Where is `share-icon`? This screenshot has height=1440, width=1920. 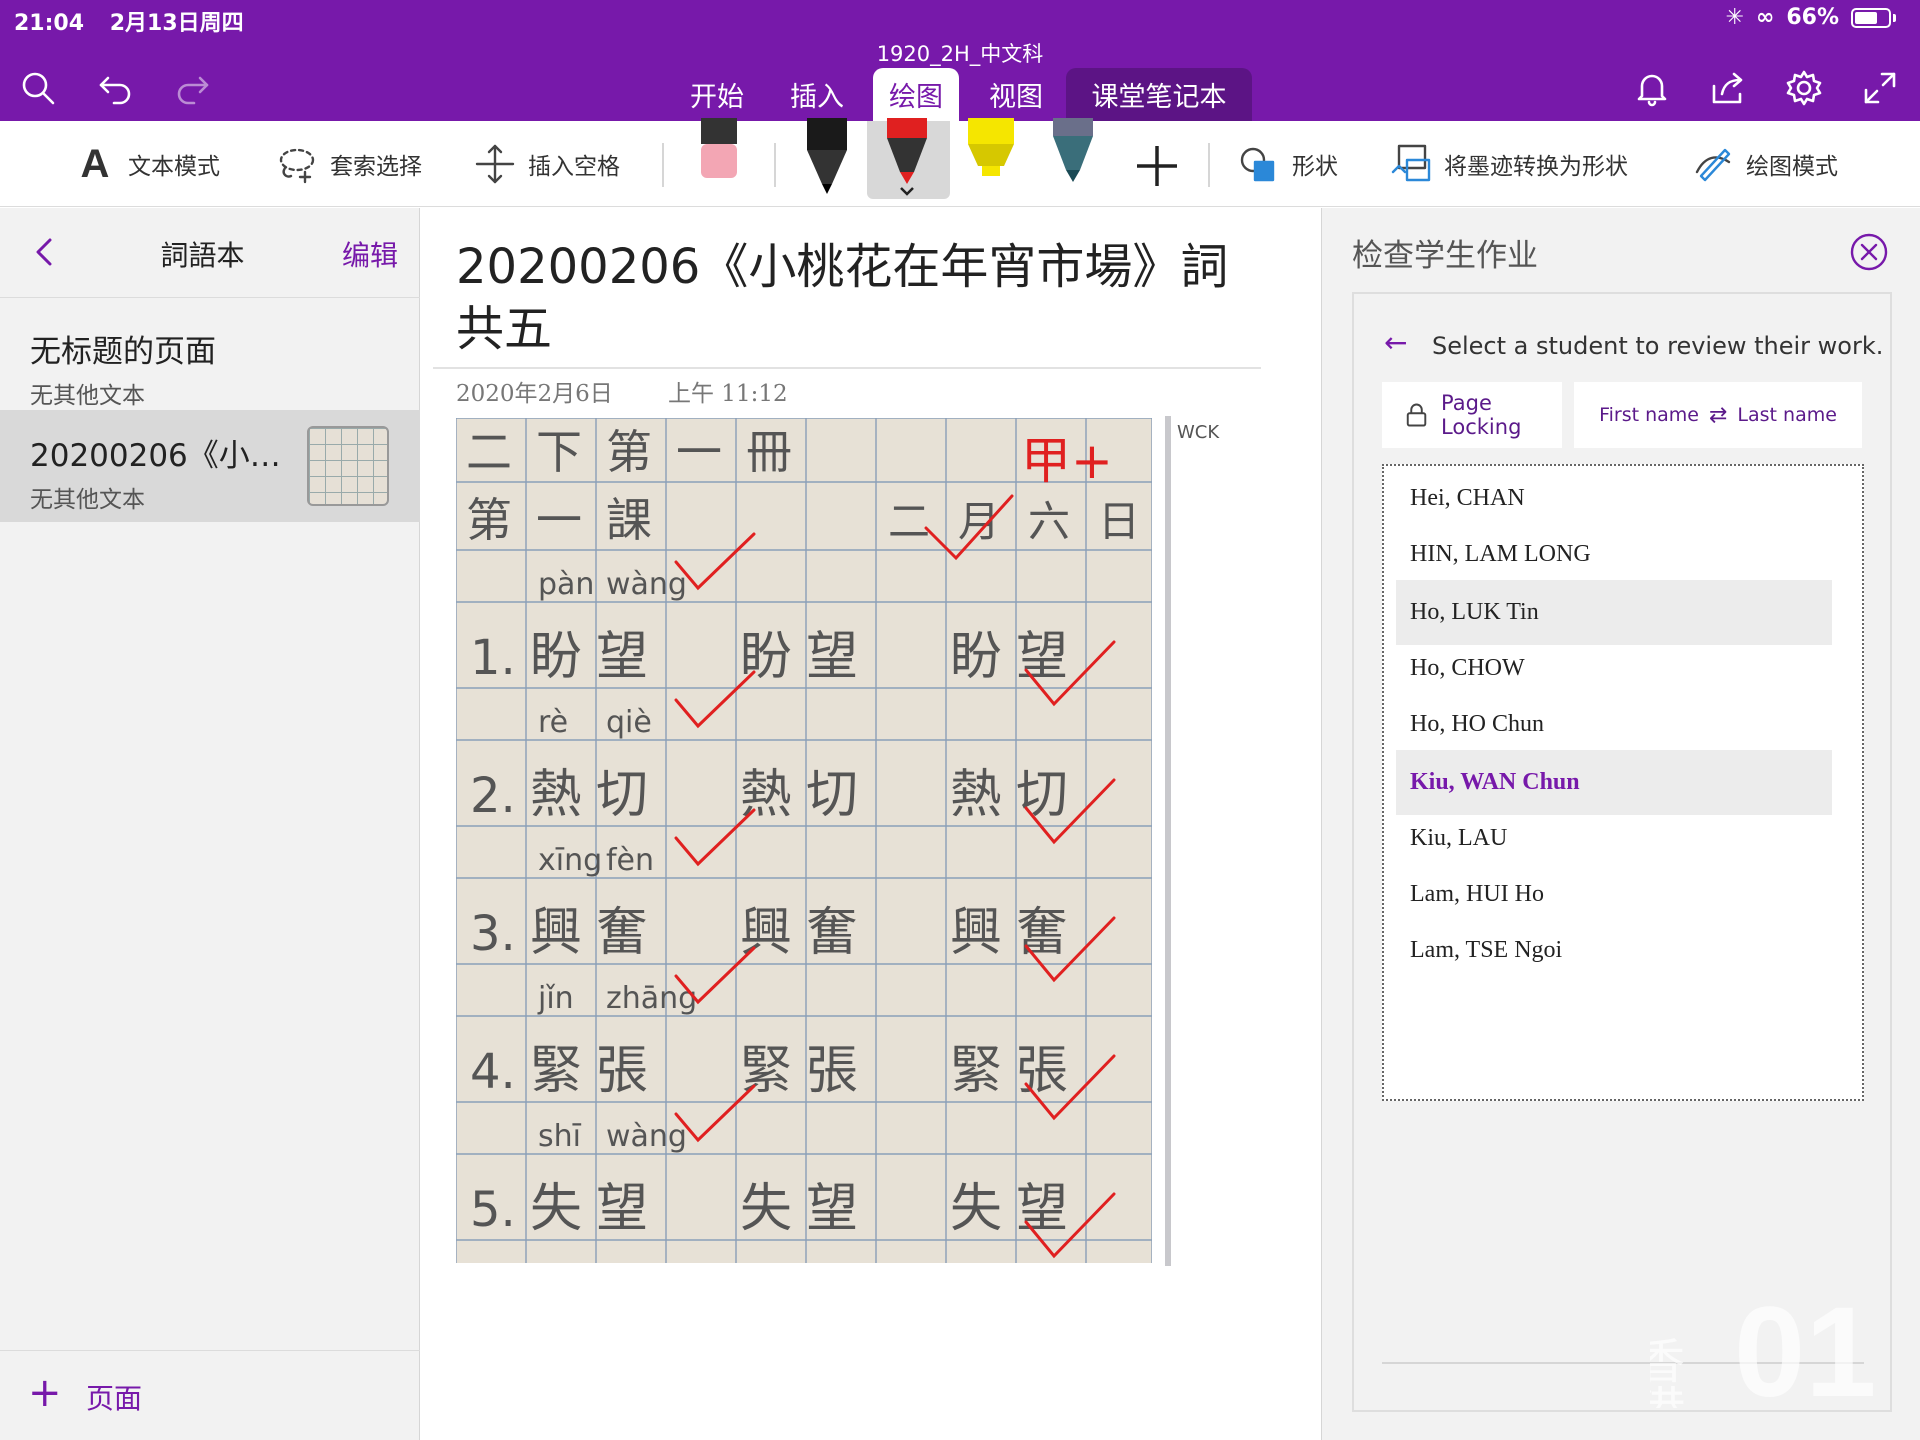
share-icon is located at coordinates (1728, 88).